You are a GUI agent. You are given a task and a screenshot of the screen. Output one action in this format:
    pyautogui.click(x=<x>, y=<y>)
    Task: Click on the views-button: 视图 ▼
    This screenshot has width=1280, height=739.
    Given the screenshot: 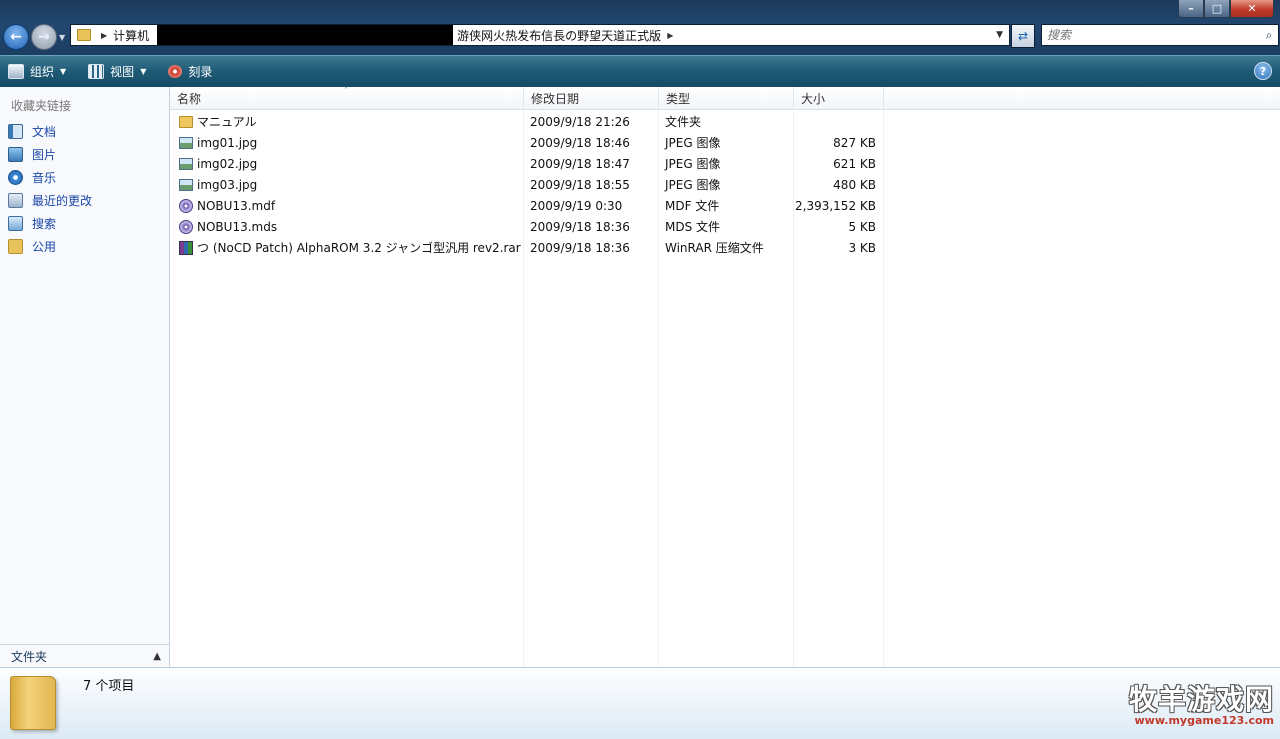 What is the action you would take?
    pyautogui.click(x=117, y=71)
    